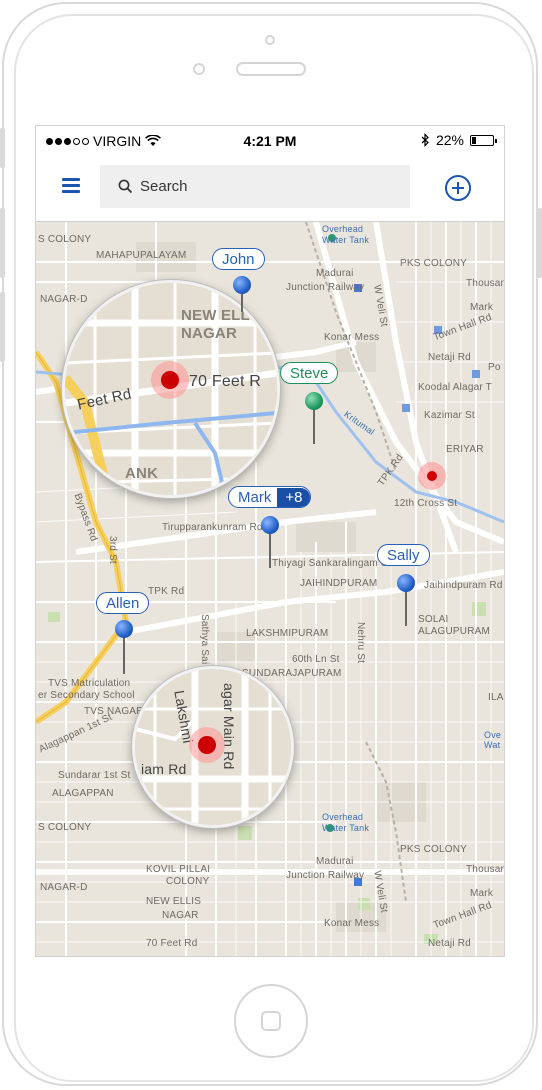  What do you see at coordinates (255, 497) in the screenshot?
I see `pin-label-mark-name: Mark` at bounding box center [255, 497].